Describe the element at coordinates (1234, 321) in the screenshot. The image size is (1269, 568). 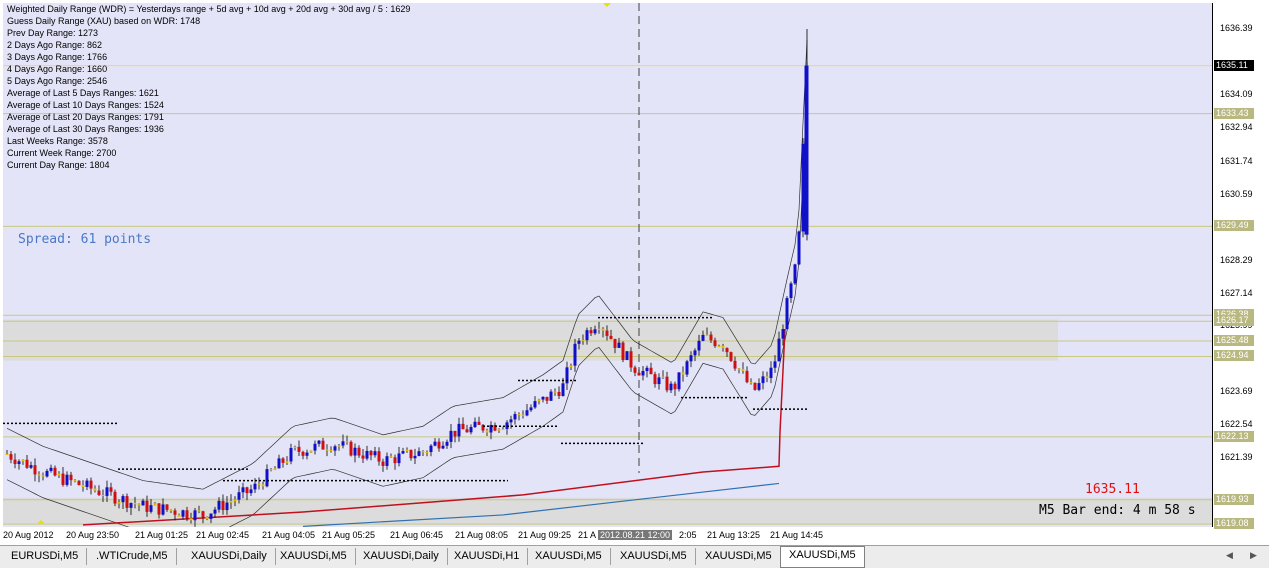
I see `price-level-tag: 1626.17` at that location.